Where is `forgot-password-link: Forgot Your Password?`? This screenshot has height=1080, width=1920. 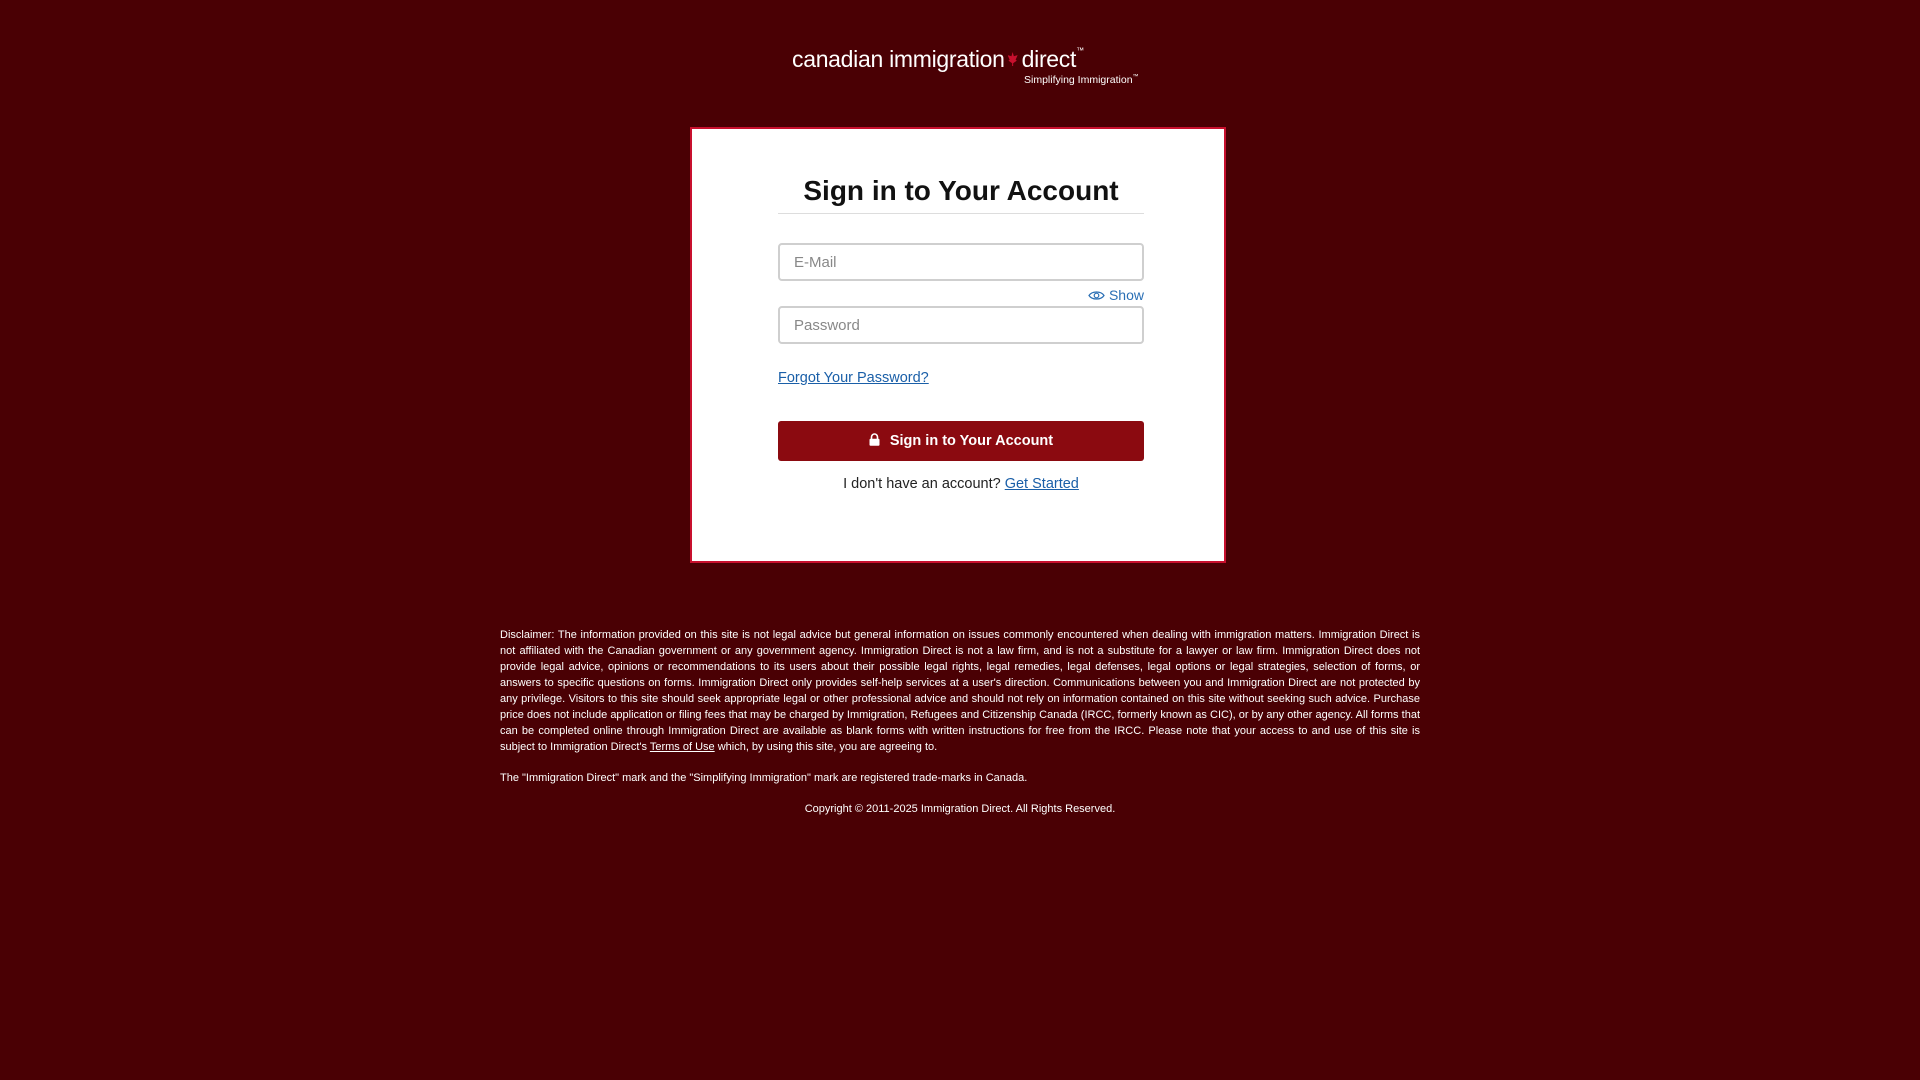 forgot-password-link: Forgot Your Password? is located at coordinates (853, 378).